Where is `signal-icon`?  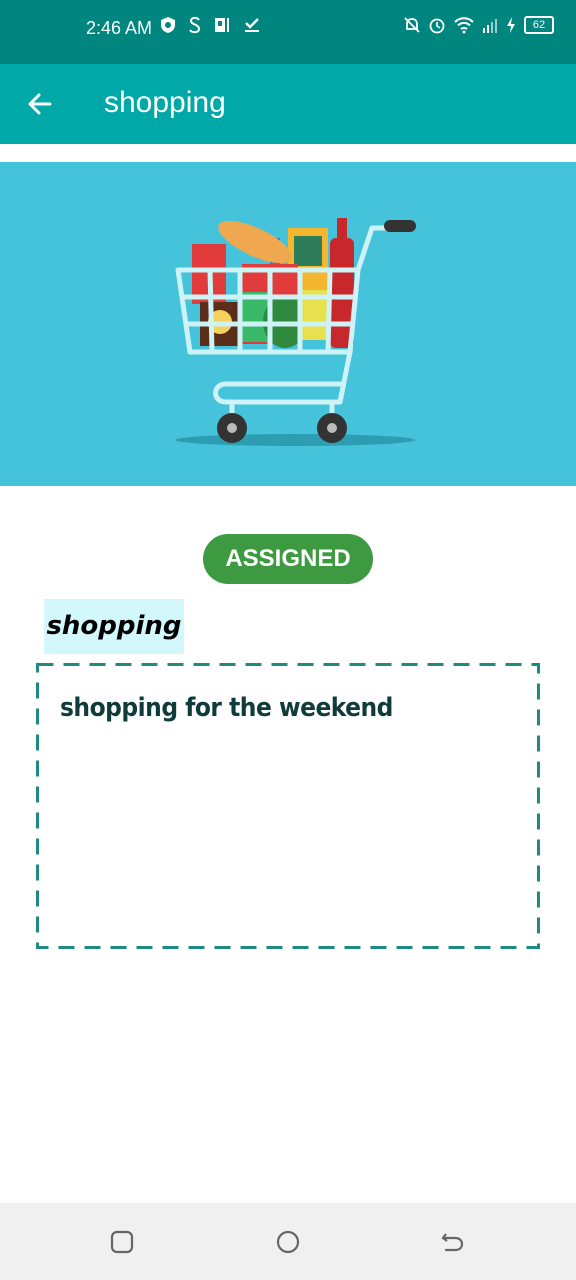 signal-icon is located at coordinates (490, 26).